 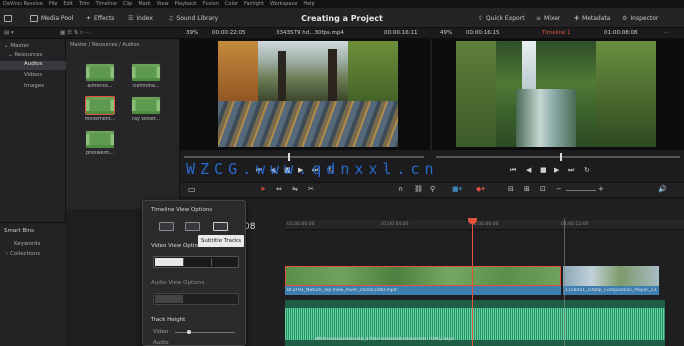 I want to click on bin-resources: ⌄ Resources, so click(x=25, y=55).